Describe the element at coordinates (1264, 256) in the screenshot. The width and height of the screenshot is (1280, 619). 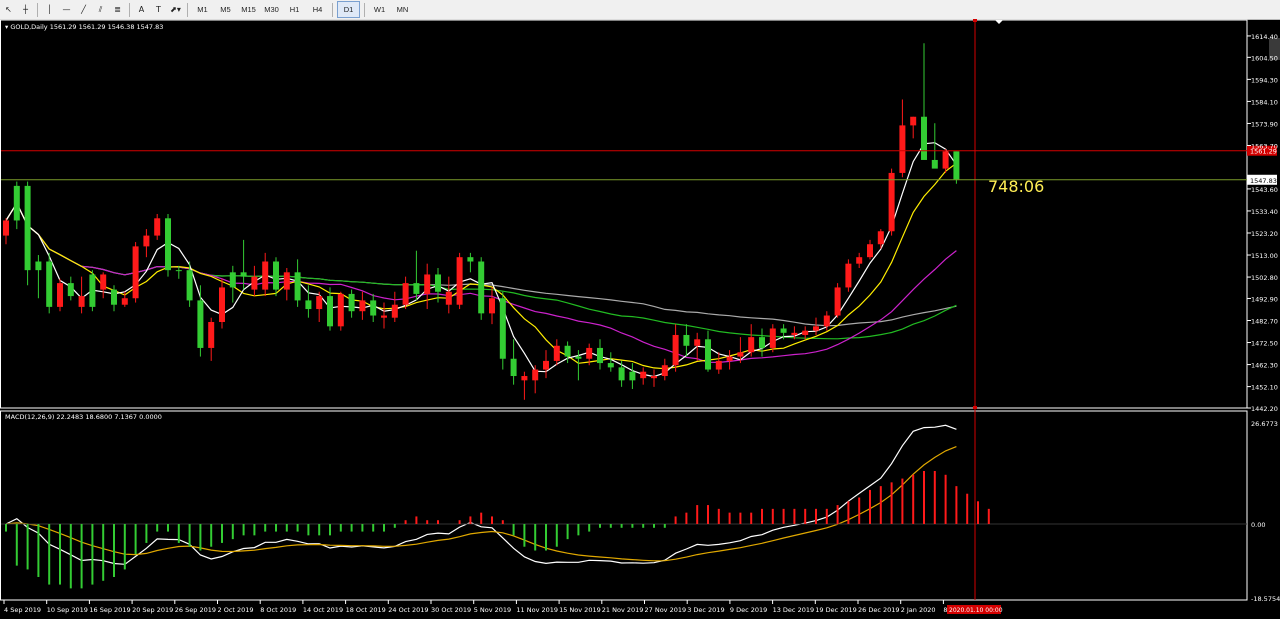
I see `price-tick-label: 1513.00` at that location.